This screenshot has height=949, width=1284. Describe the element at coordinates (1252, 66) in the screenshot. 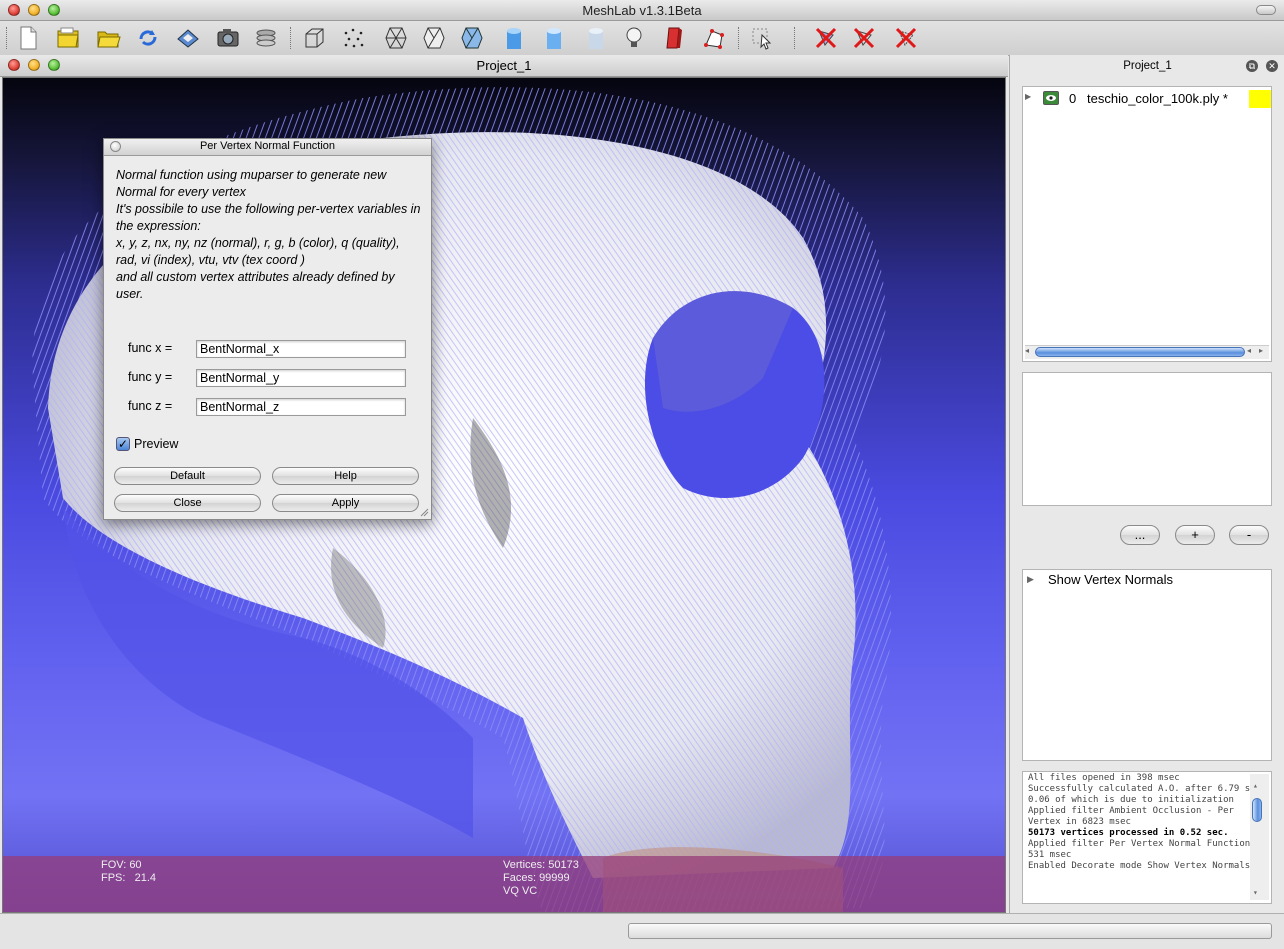

I see `float-dock-icon: ⧉` at that location.